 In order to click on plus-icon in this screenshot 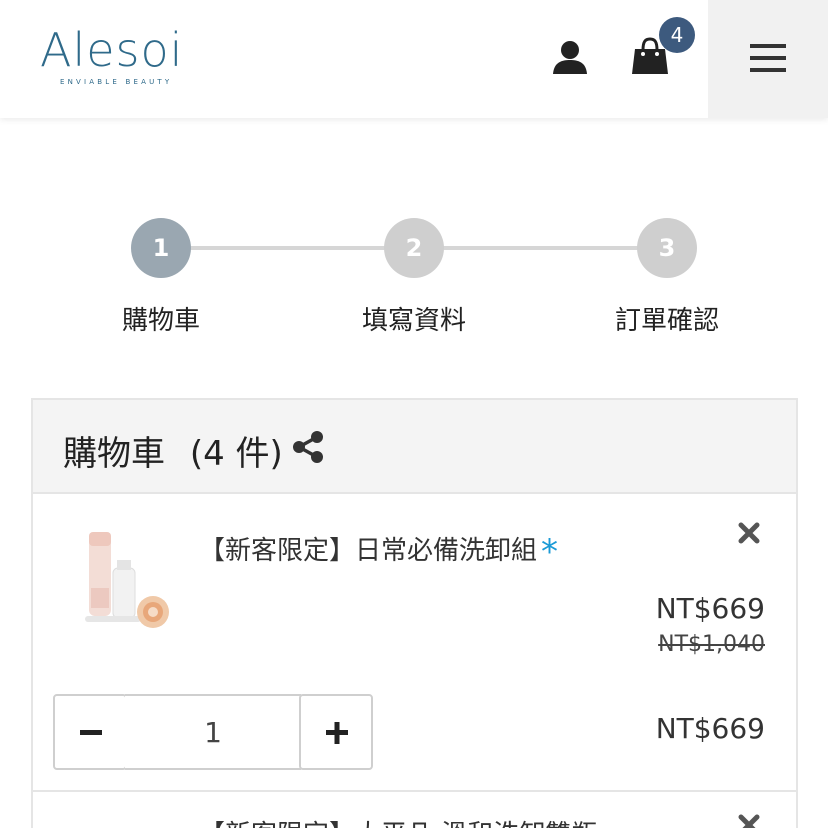, I will do `click(337, 733)`.